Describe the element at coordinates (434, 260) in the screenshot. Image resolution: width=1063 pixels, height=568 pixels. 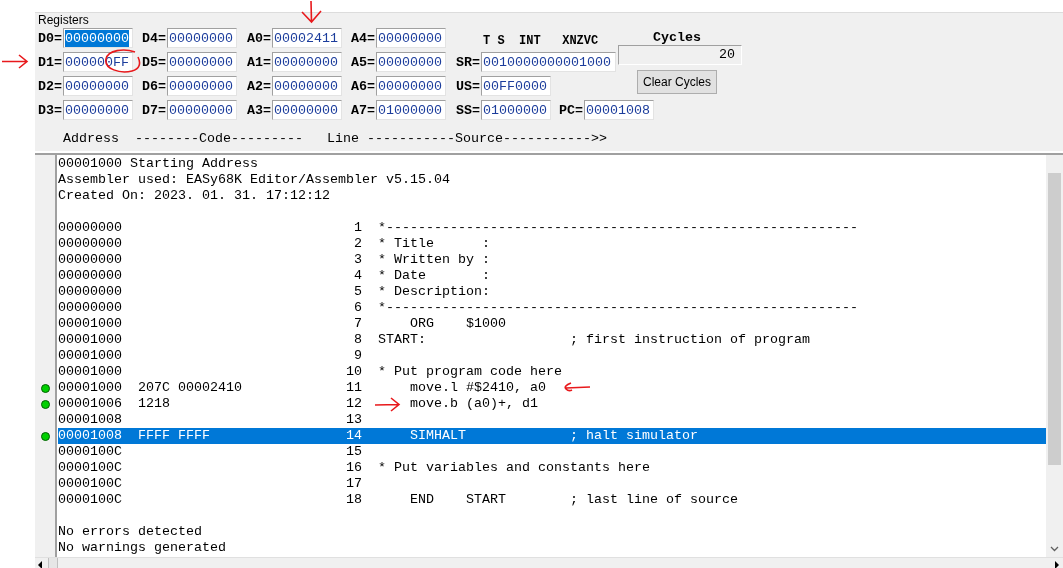
I see `source-text: * Written by :` at that location.